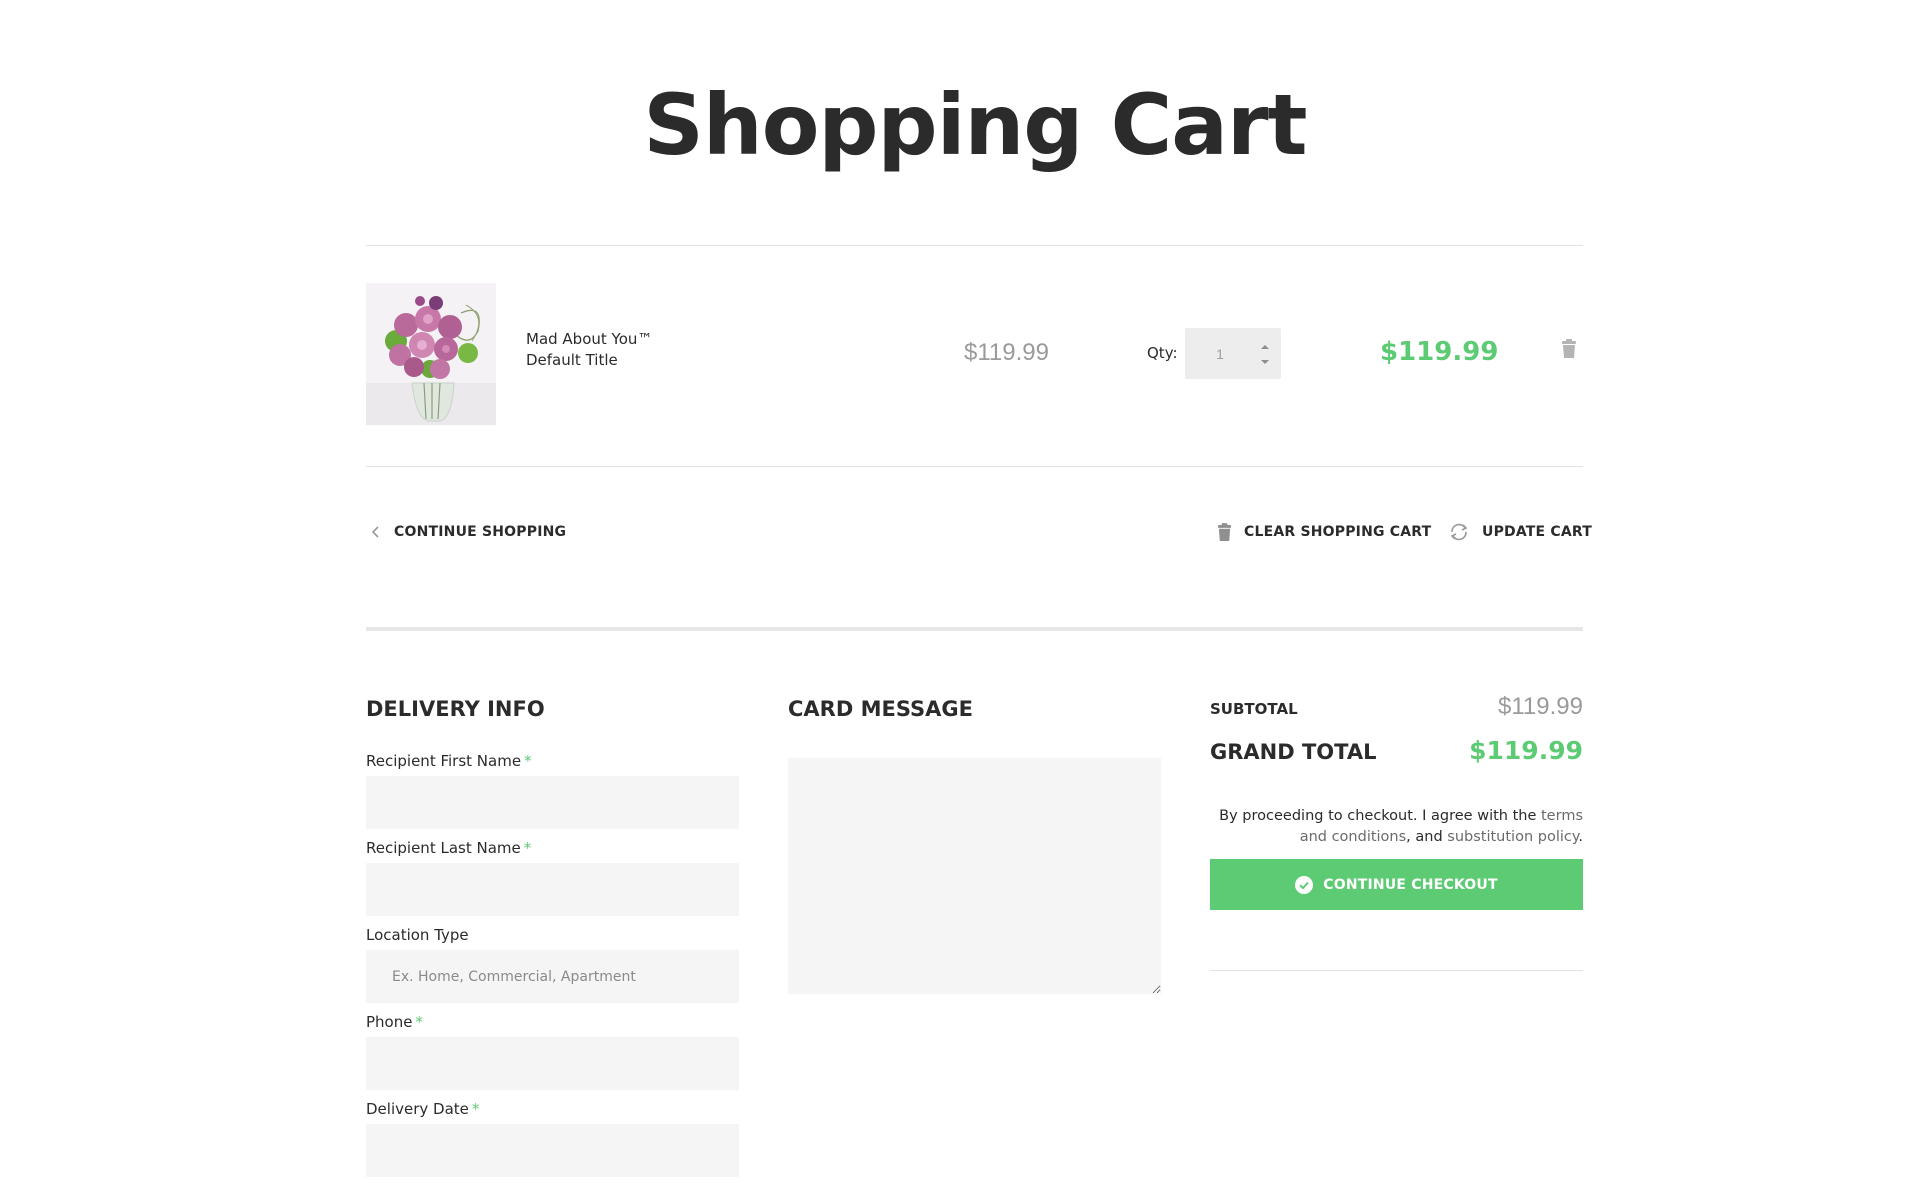  I want to click on delivery-date-label: Delivery Date *, so click(422, 1109).